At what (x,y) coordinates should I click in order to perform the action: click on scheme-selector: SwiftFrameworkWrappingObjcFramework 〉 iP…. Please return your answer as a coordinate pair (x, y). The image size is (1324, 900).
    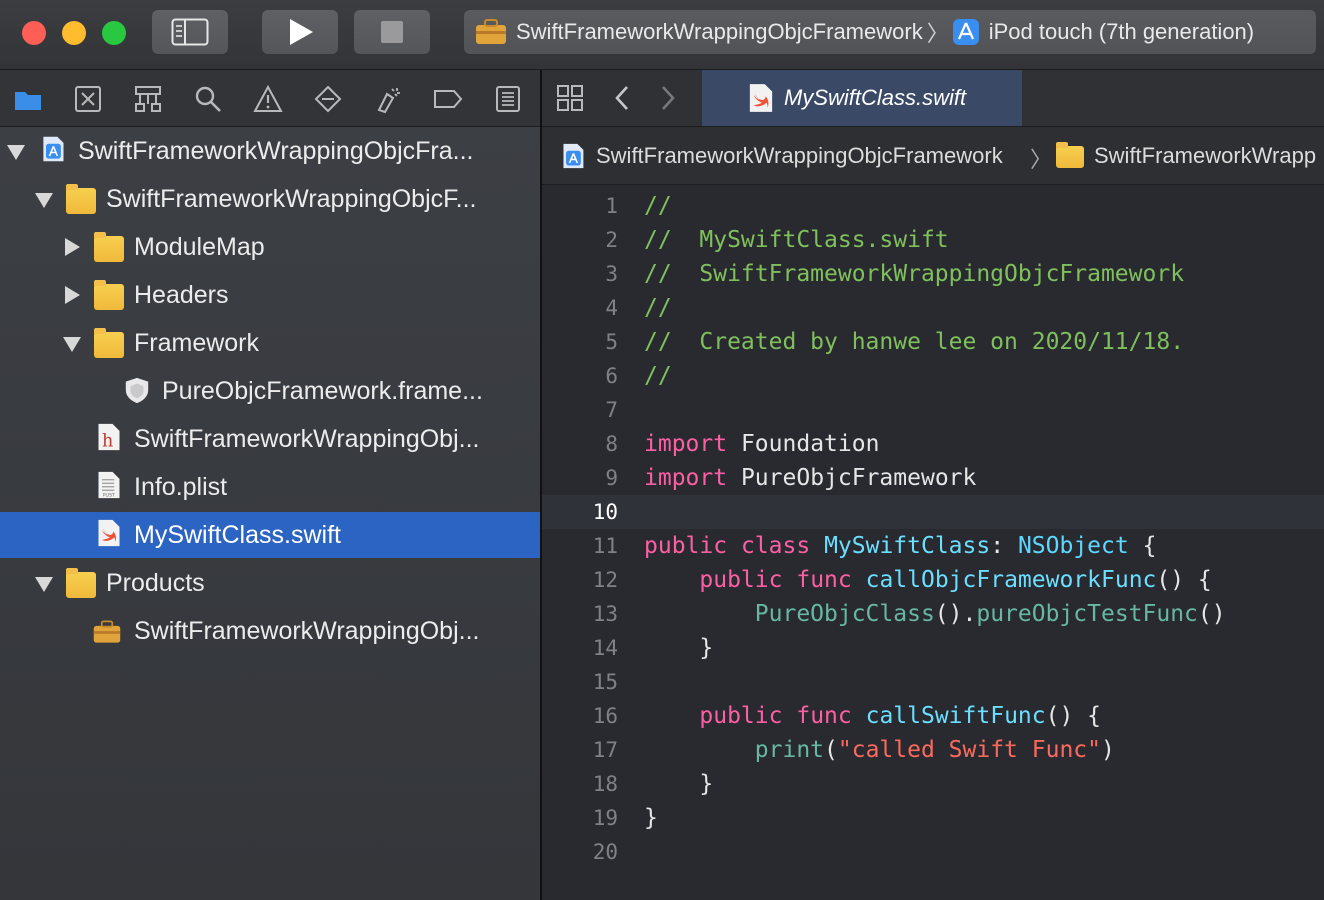
    Looking at the image, I should click on (890, 32).